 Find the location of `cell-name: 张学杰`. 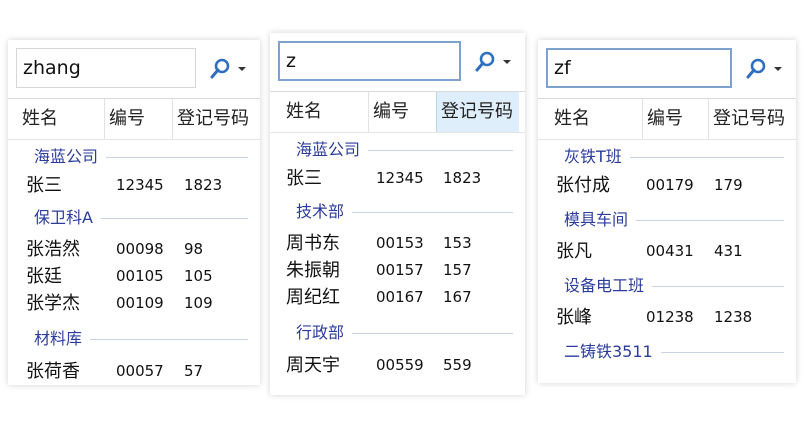

cell-name: 张学杰 is located at coordinates (53, 303).